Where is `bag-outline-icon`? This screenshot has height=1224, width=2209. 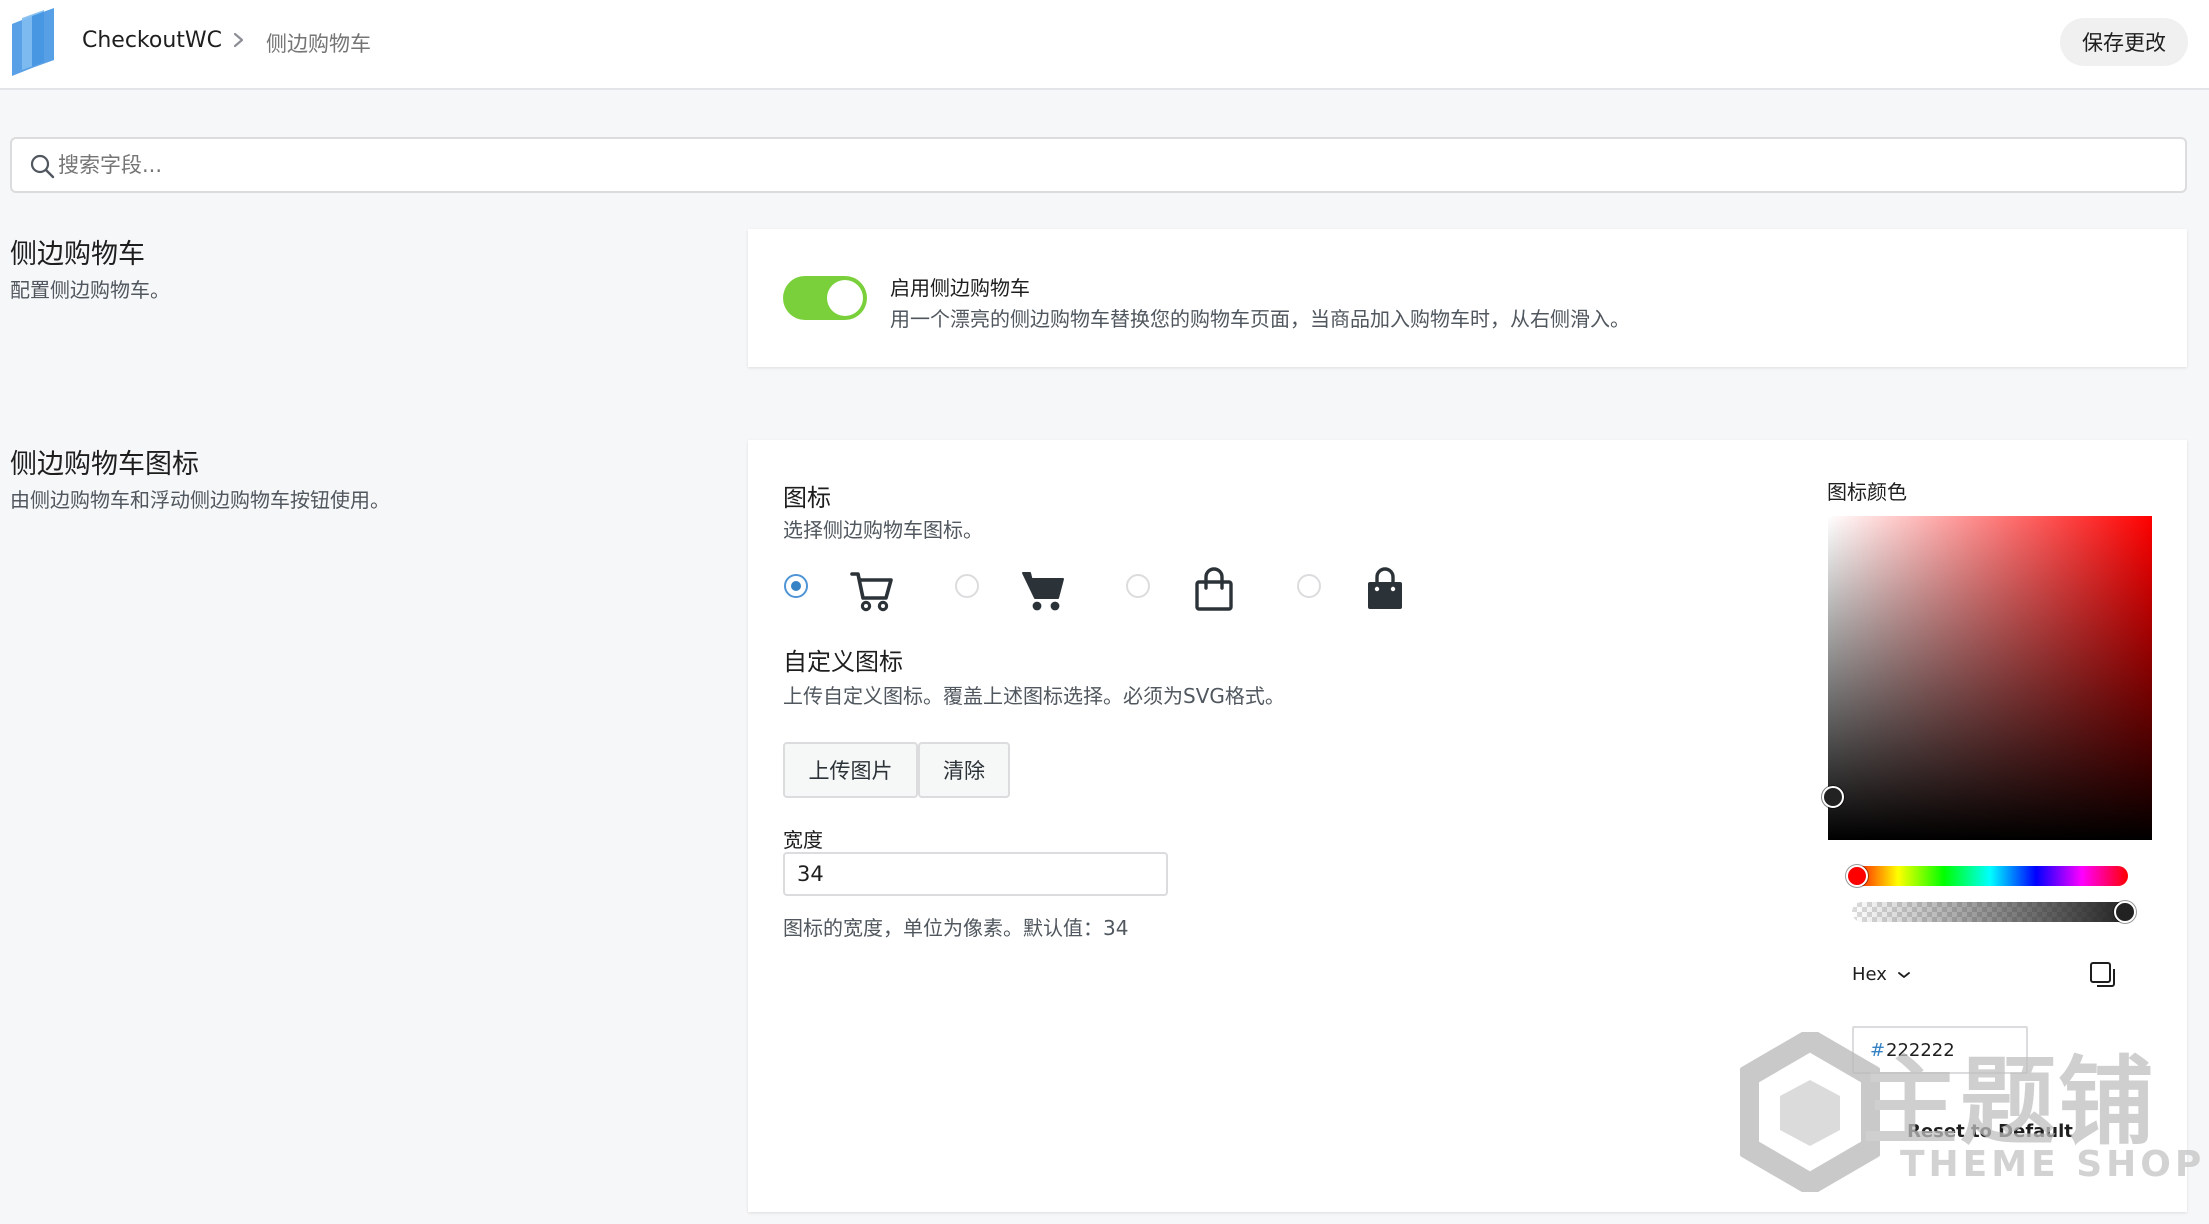 bag-outline-icon is located at coordinates (1214, 590).